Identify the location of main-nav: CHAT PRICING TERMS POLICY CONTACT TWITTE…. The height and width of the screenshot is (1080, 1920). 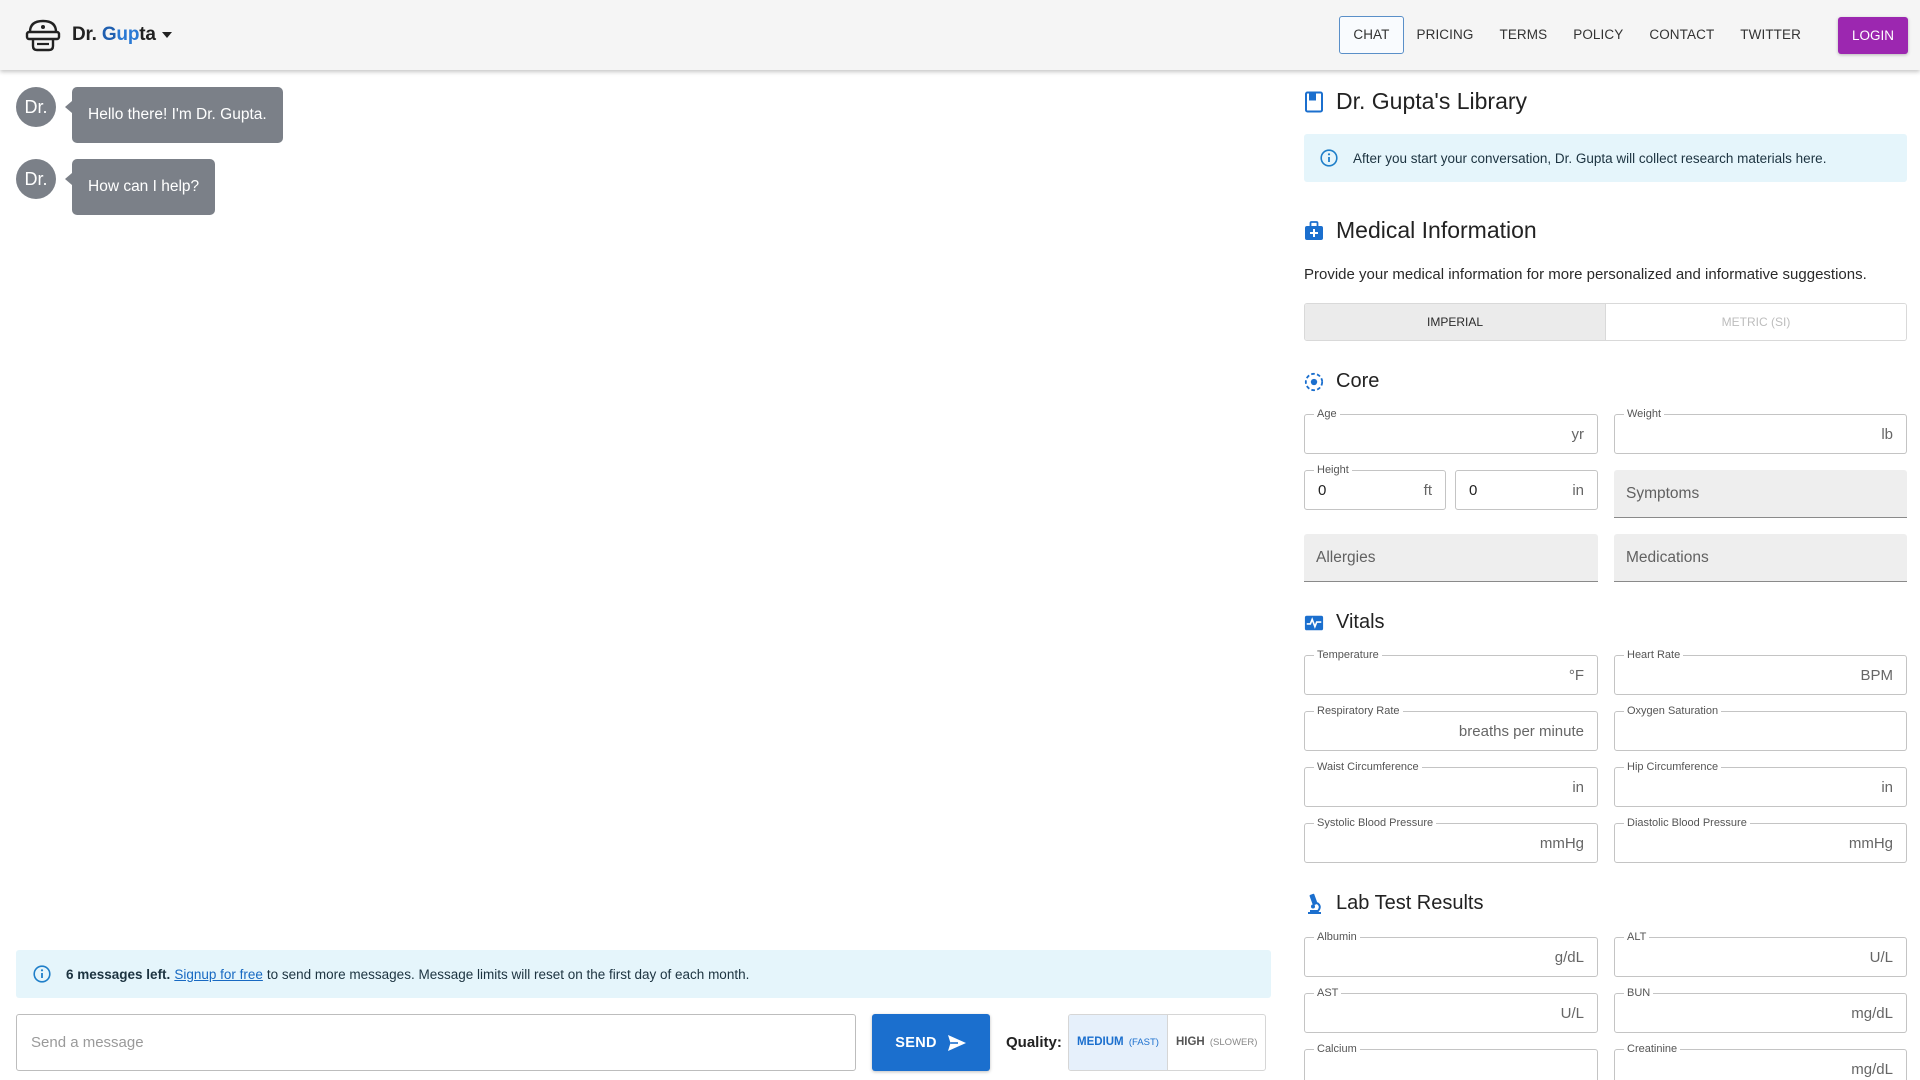
(1623, 35).